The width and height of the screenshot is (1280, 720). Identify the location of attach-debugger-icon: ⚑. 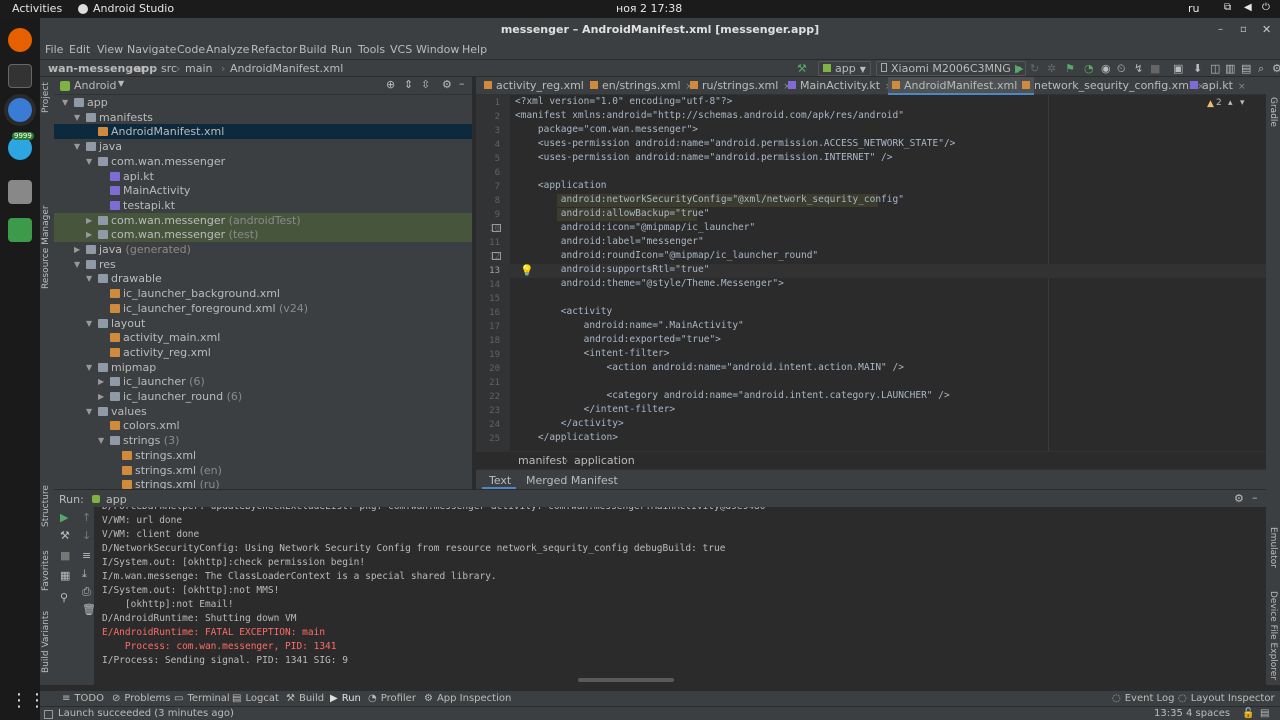
(1070, 68).